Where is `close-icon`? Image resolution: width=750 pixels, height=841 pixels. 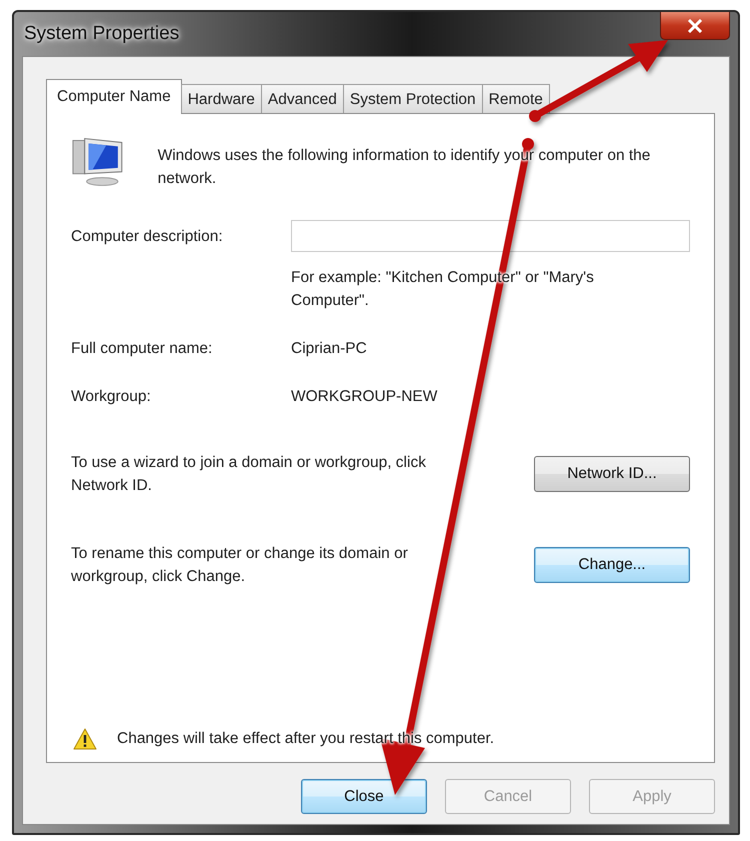 close-icon is located at coordinates (695, 25).